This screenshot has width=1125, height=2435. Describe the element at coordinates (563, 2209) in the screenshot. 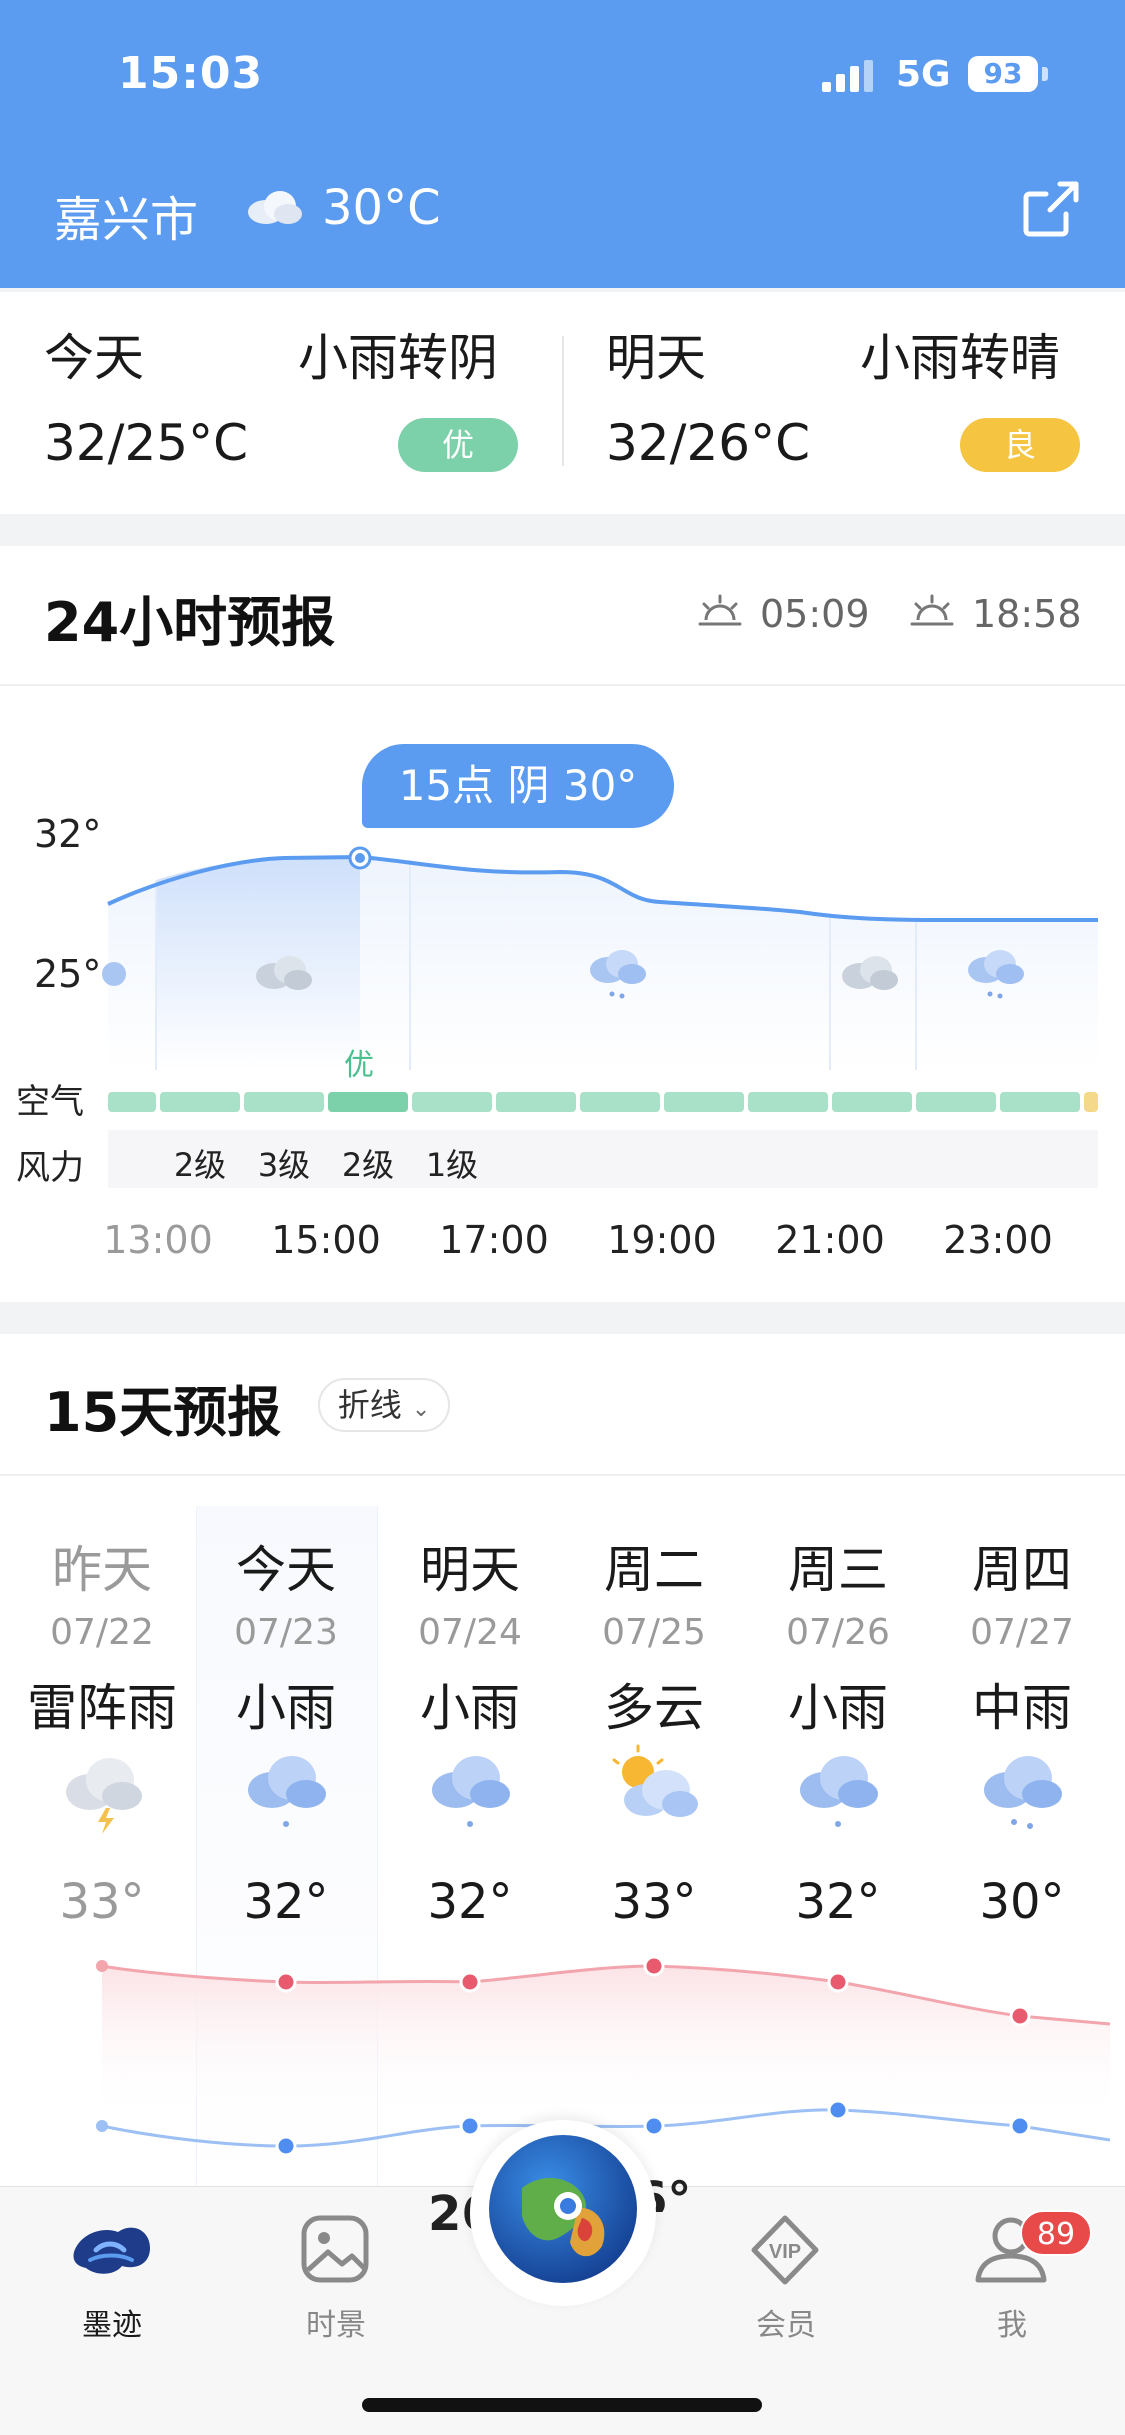

I see `globe-icon` at that location.